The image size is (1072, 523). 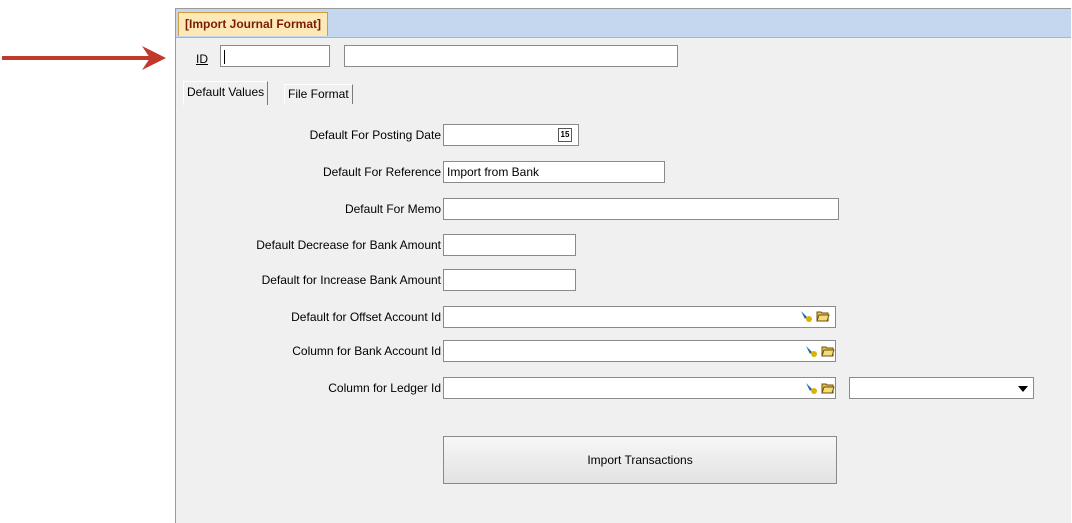 What do you see at coordinates (348, 245) in the screenshot?
I see `decrease-amount-label: Default Decrease for Bank Amount` at bounding box center [348, 245].